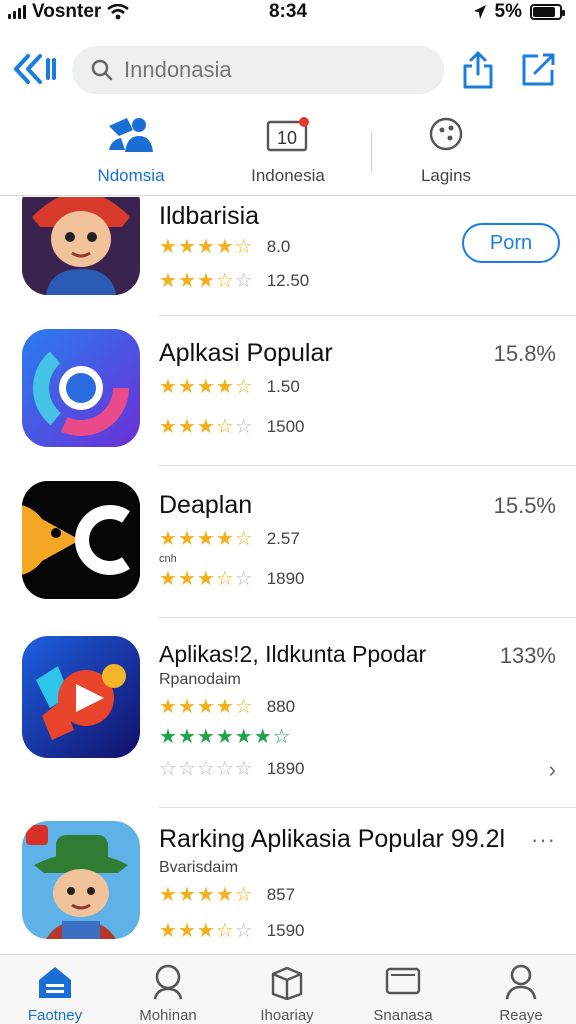  I want to click on rating-row: ★ ★ ★ ☆ ☆ 12.50, so click(234, 281).